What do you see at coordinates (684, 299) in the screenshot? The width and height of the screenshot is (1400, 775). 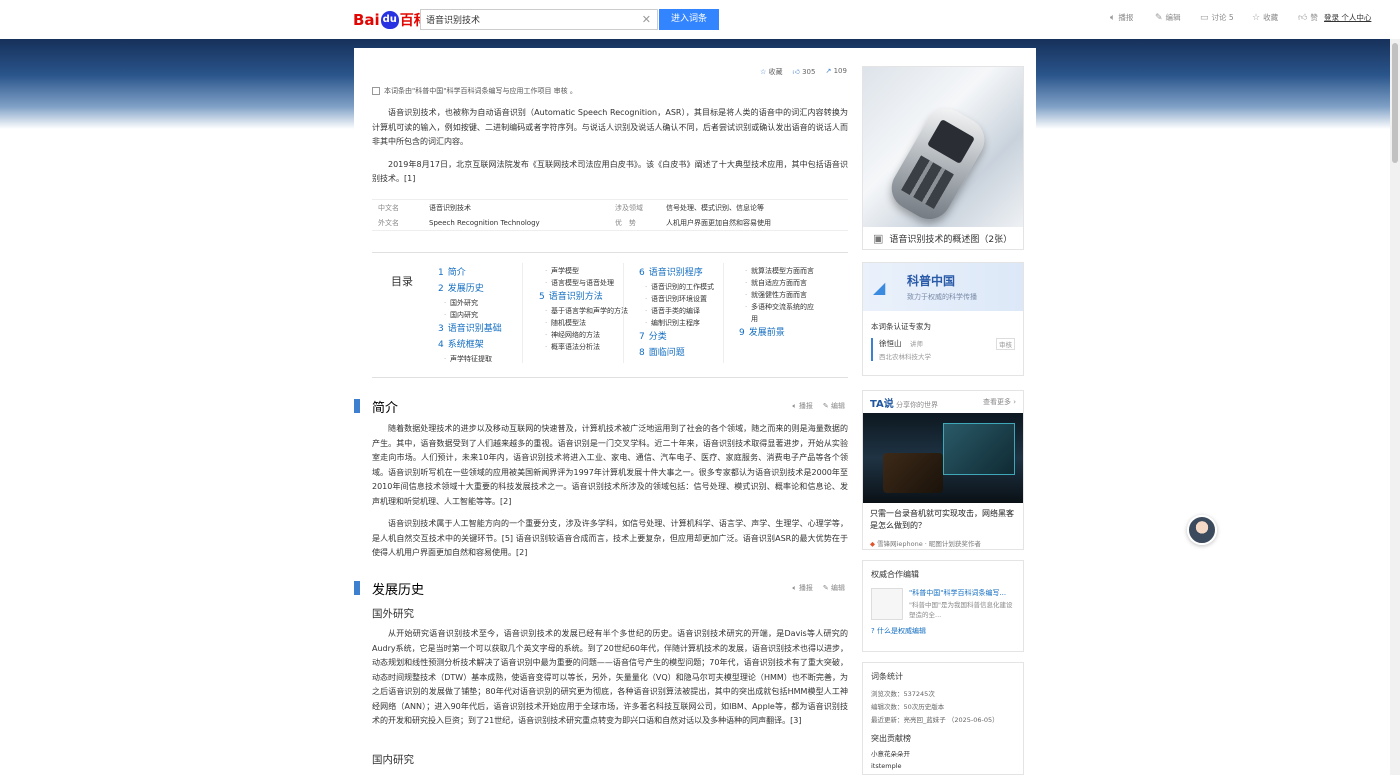 I see `toc-subitem: 语音识别环境设置` at bounding box center [684, 299].